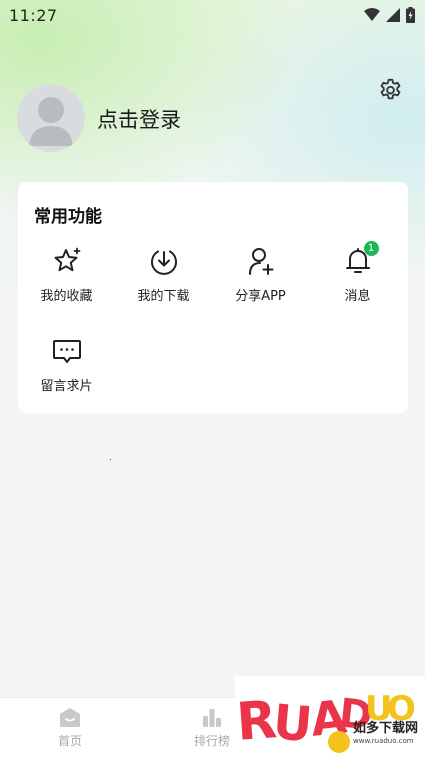 This screenshot has width=425, height=757. What do you see at coordinates (163, 262) in the screenshot?
I see `download-icon` at bounding box center [163, 262].